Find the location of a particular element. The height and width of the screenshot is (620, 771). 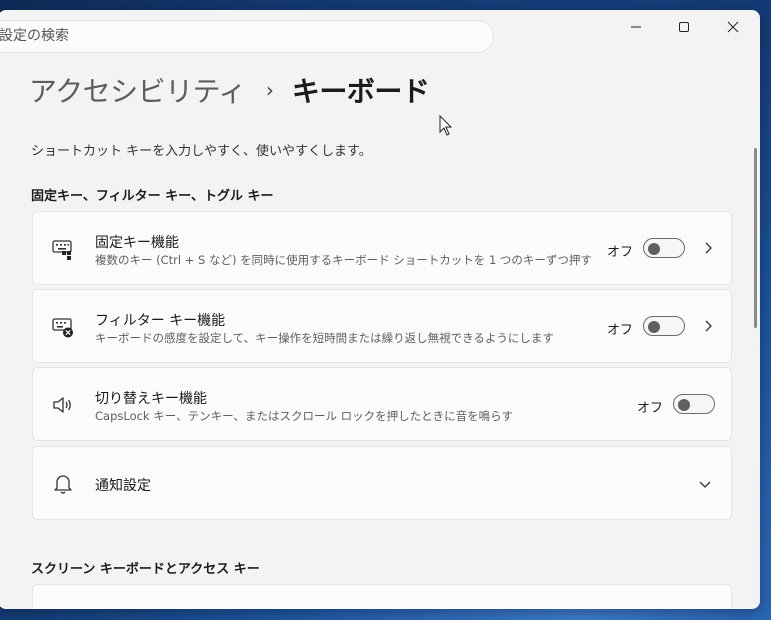

sticky-keys-toggle is located at coordinates (664, 248).